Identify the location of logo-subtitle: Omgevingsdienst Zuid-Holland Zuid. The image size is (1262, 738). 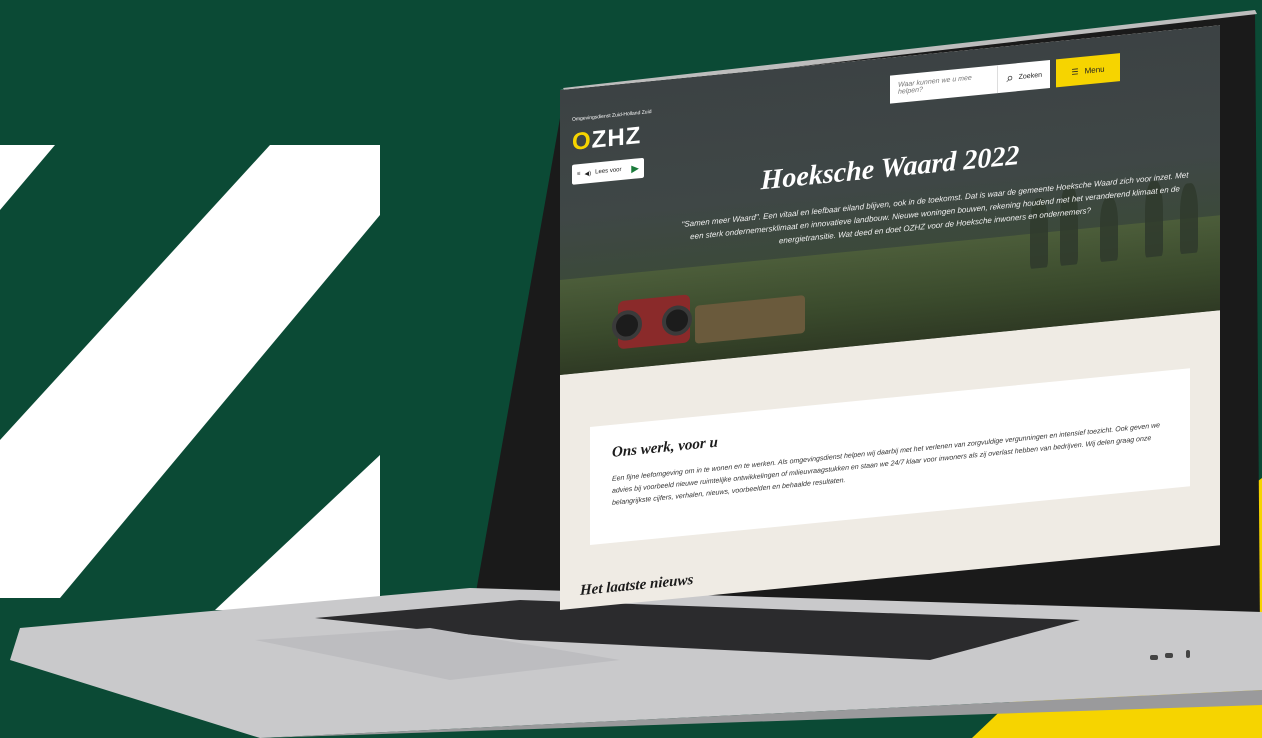
(612, 116).